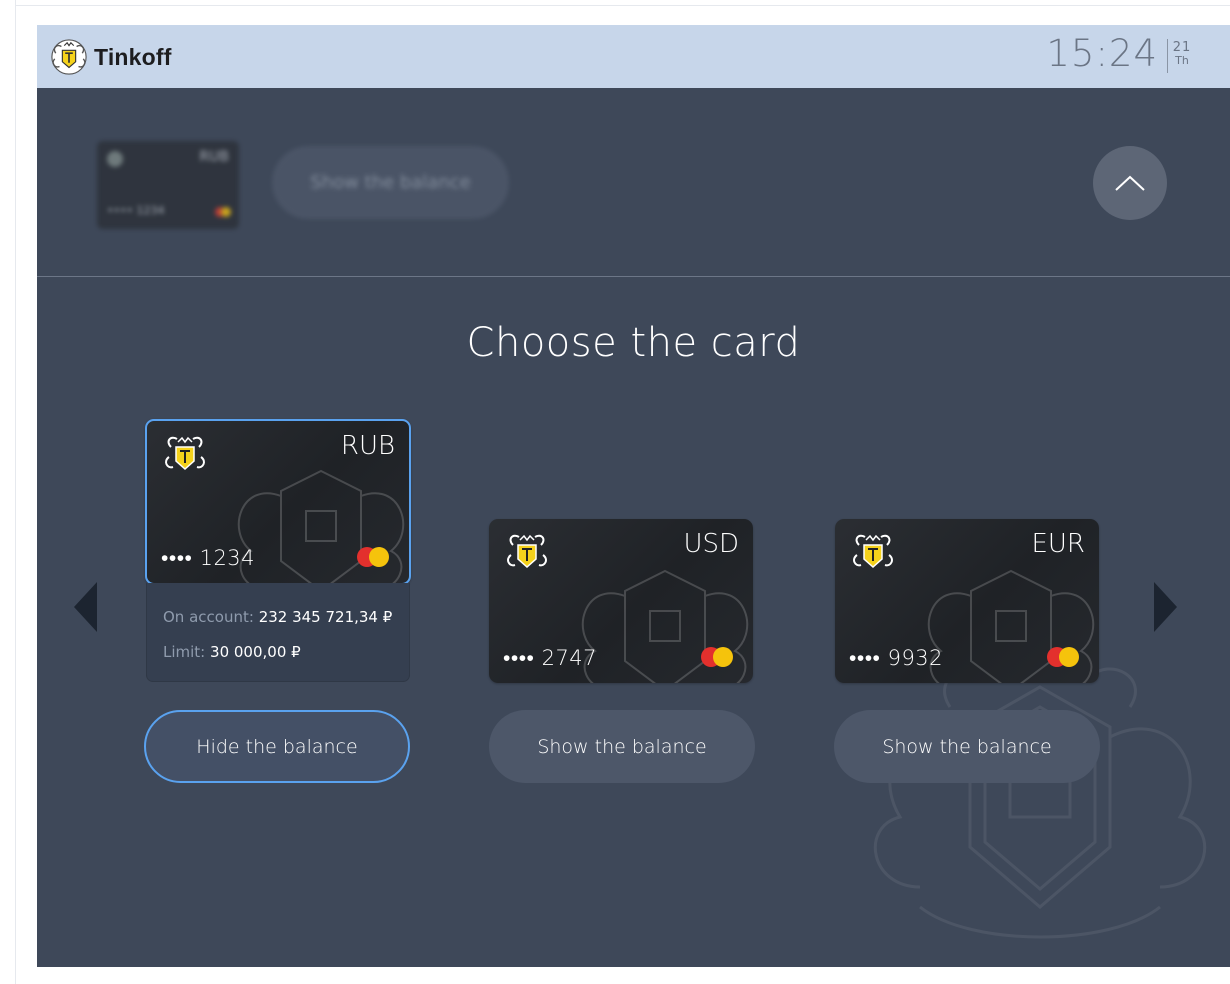  What do you see at coordinates (622, 5) in the screenshot?
I see `page-border-top` at bounding box center [622, 5].